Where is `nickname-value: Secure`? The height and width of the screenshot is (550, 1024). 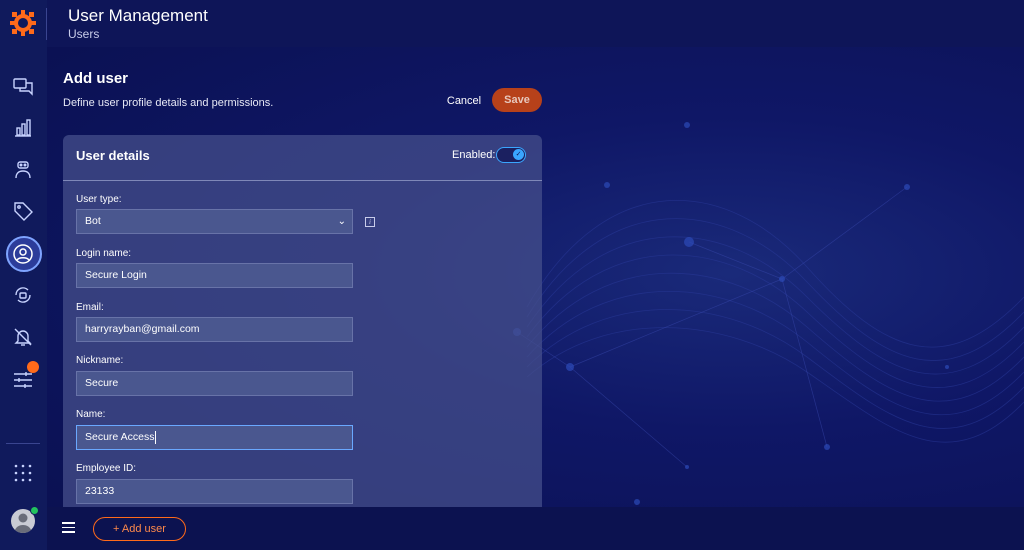 nickname-value: Secure is located at coordinates (102, 383).